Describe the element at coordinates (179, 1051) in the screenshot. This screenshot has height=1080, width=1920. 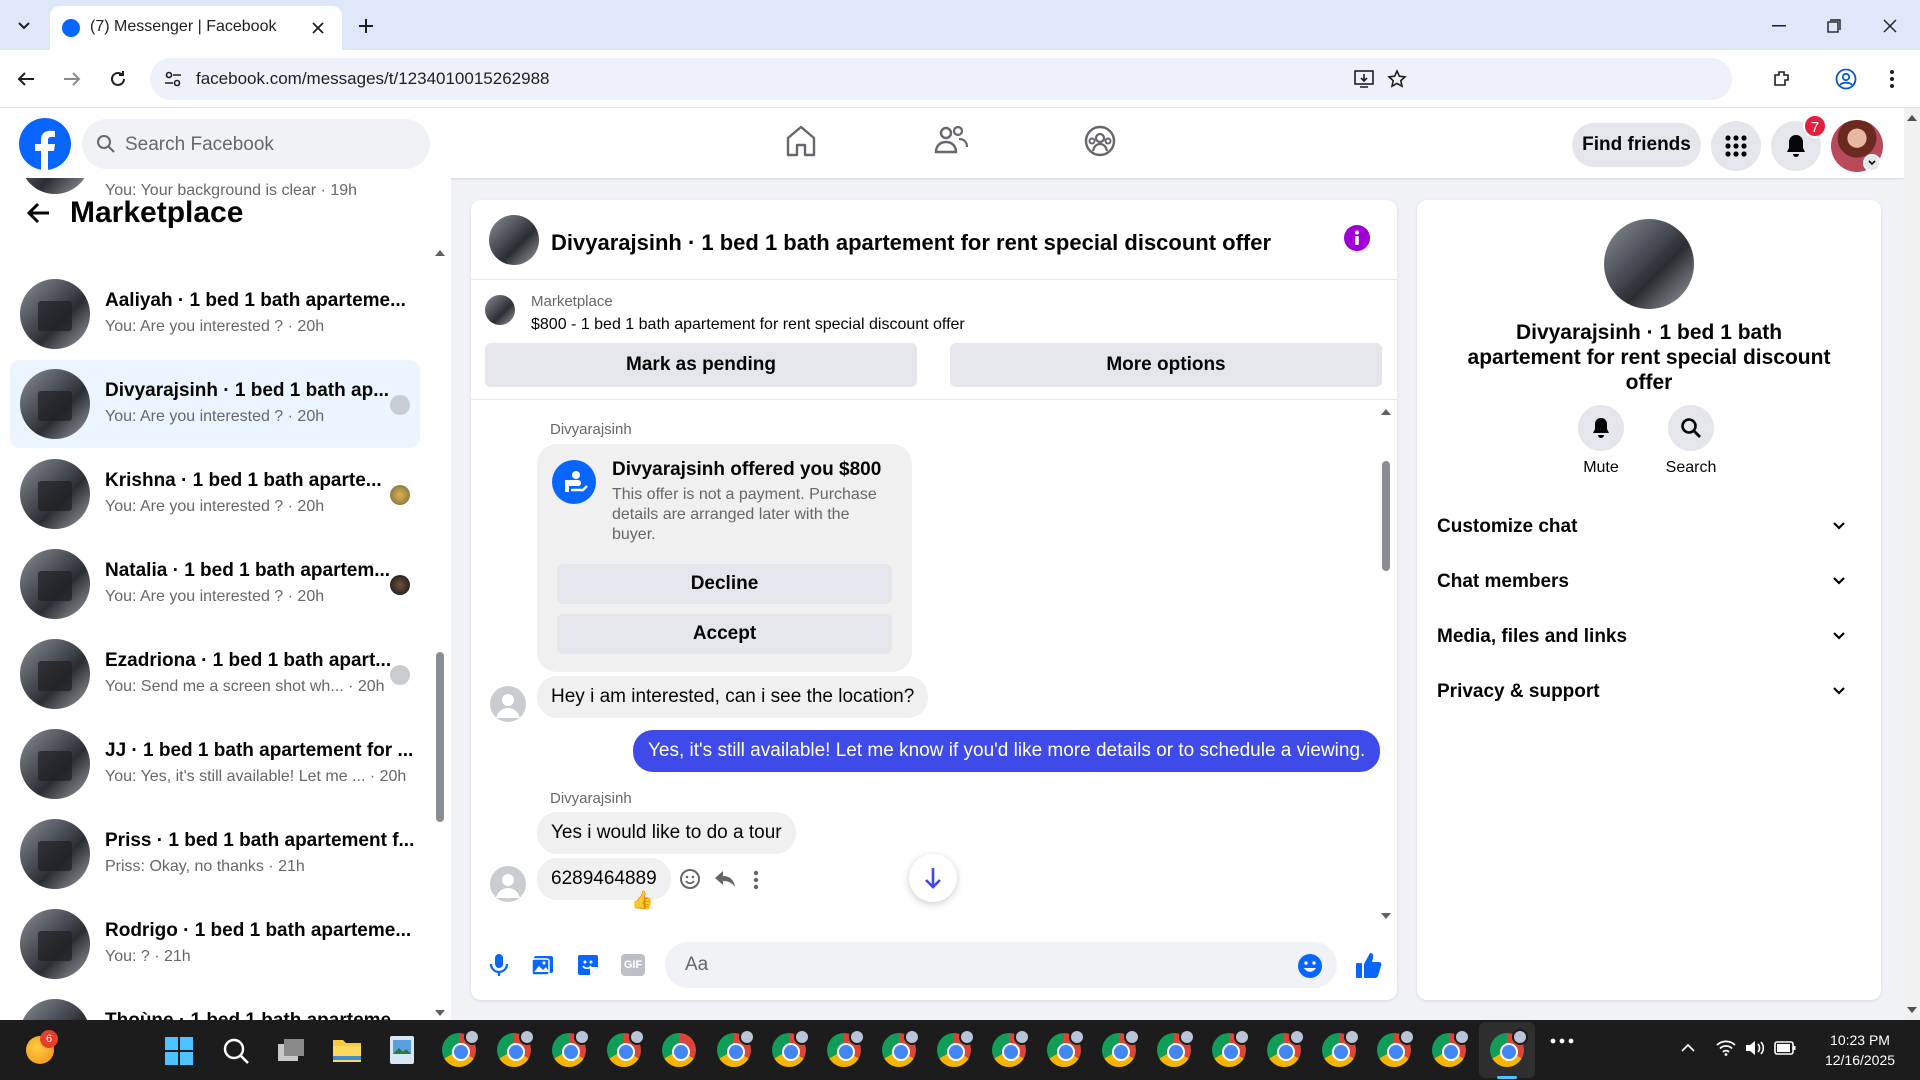
I see `windows-start-icon` at that location.